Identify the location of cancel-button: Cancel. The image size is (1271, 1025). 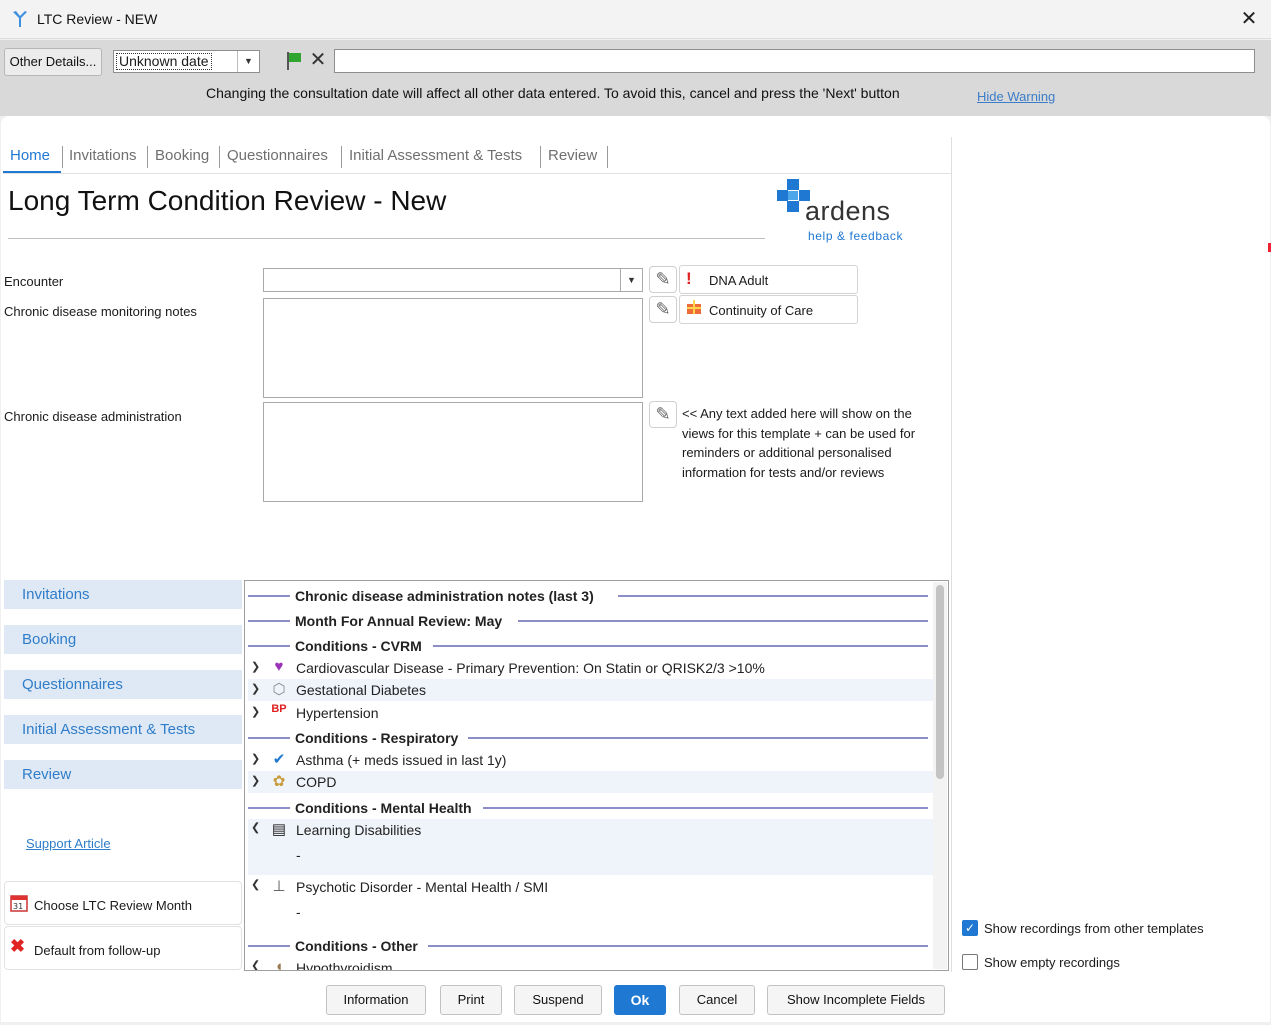
(717, 1000).